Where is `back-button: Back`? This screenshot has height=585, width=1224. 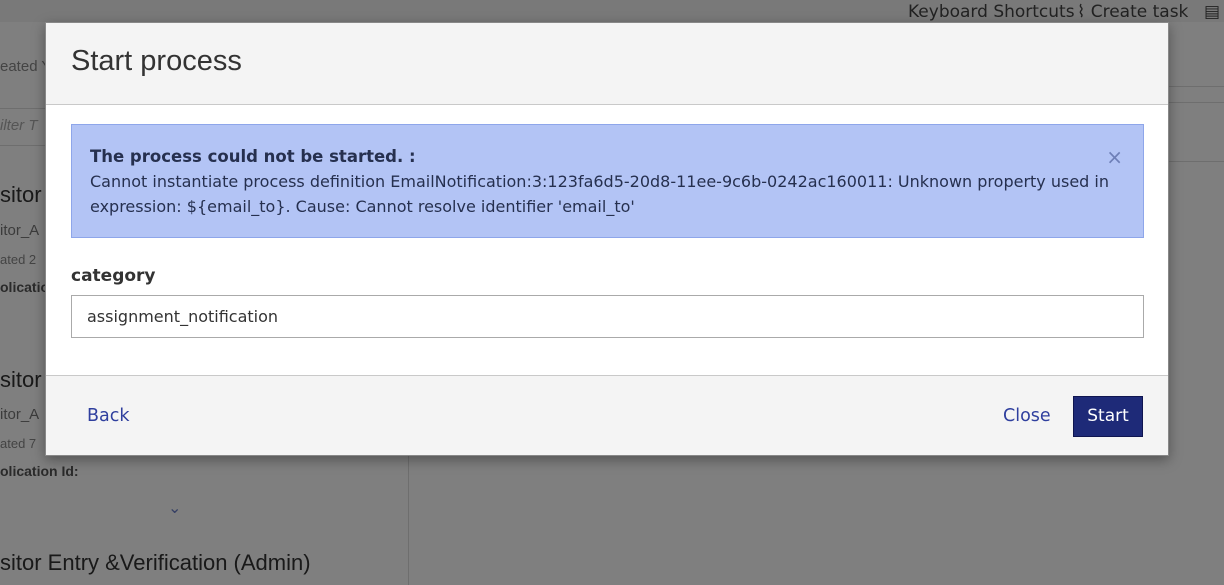 back-button: Back is located at coordinates (108, 416).